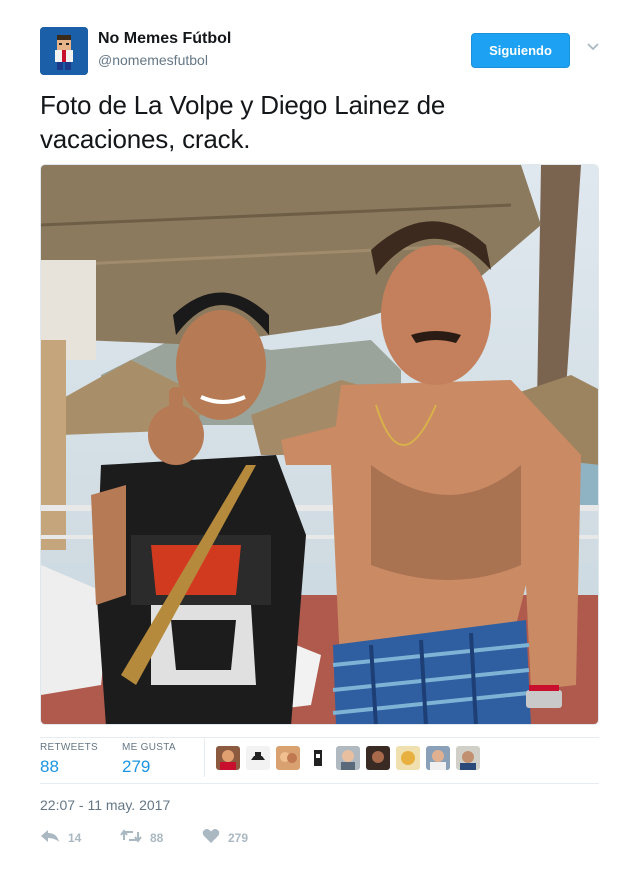 The image size is (635, 879). I want to click on account-display-name: No Memes Fútbol, so click(164, 39).